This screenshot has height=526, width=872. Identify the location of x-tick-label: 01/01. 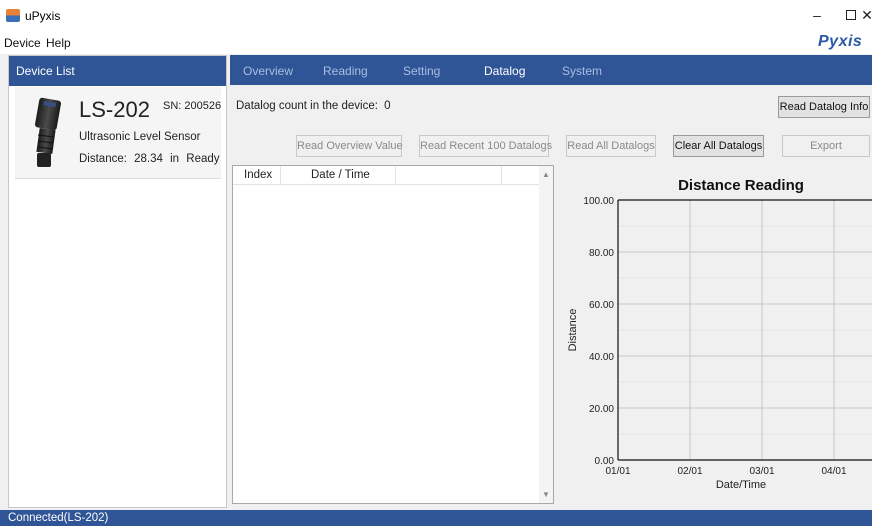
(617, 471).